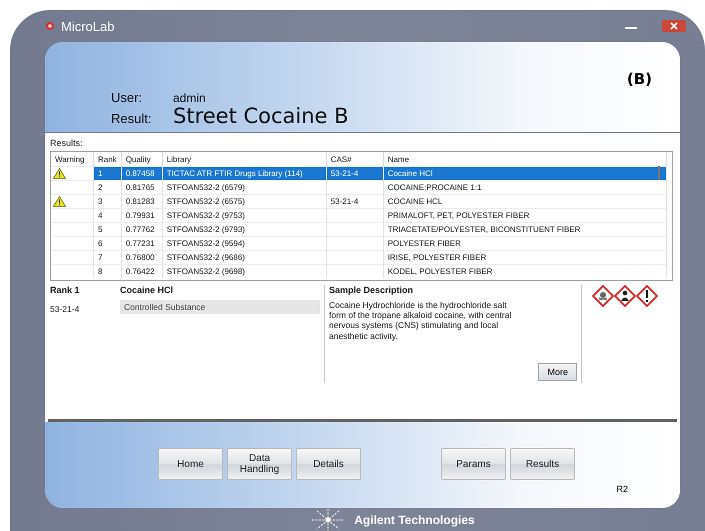 The height and width of the screenshot is (531, 705). Describe the element at coordinates (358, 257) in the screenshot. I see `table-row: 7 0.76800 STFOAN532-2 (9686) IRISE, POLYESTER FIBER` at that location.